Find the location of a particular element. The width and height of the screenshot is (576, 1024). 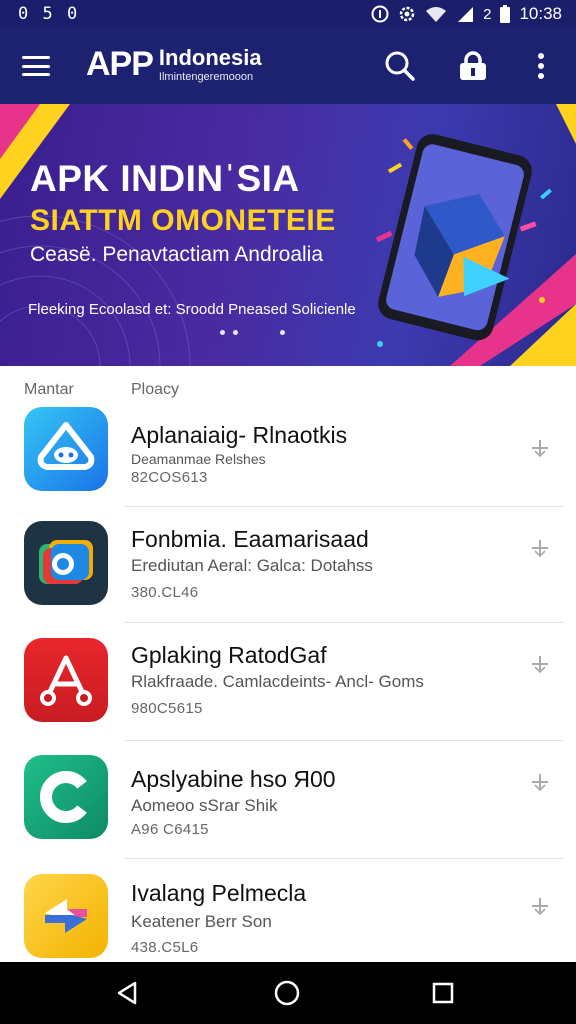

app-description: Rlakfraade. Camlacdeints- Ancl- Goms is located at coordinates (277, 681).